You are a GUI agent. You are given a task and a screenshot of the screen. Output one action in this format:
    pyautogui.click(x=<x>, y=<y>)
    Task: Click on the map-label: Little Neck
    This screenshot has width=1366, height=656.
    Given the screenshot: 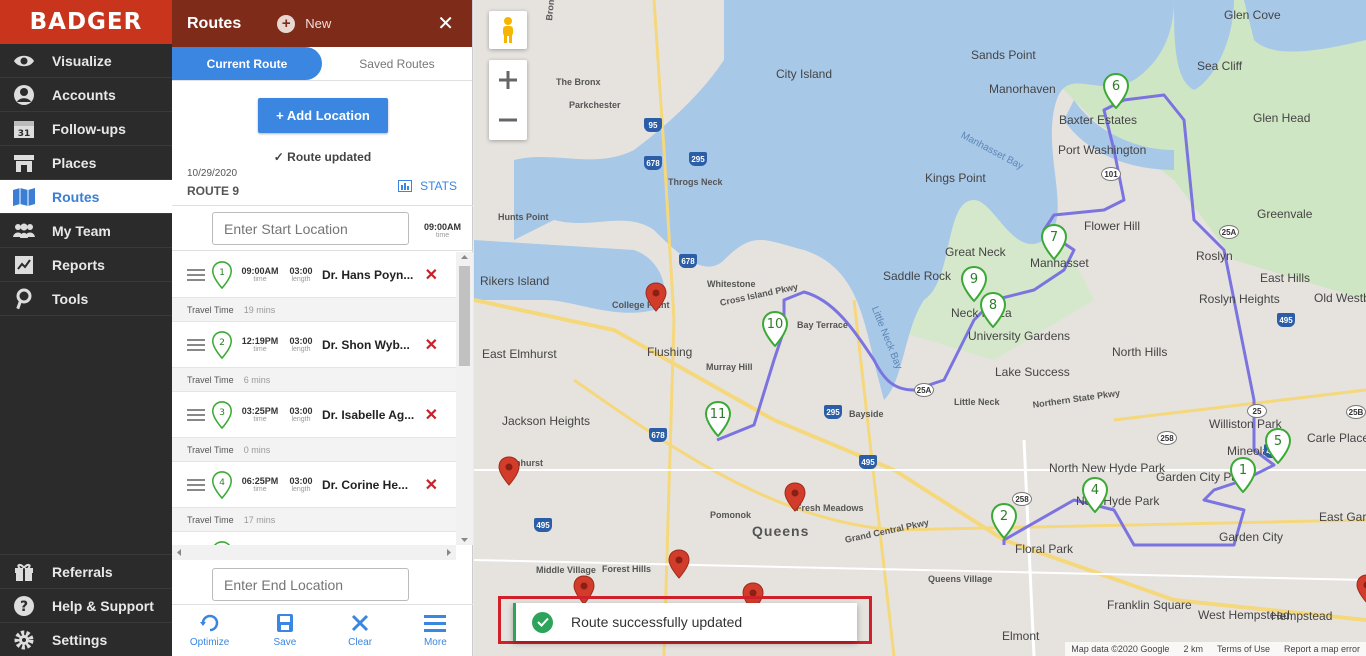 What is the action you would take?
    pyautogui.click(x=977, y=402)
    